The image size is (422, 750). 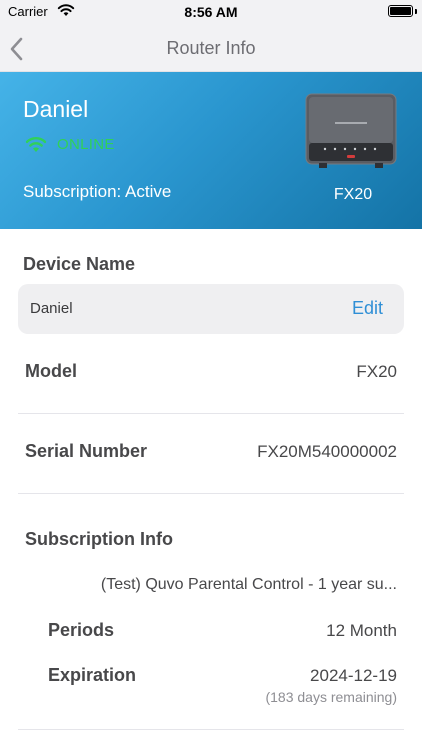 What do you see at coordinates (99, 539) in the screenshot?
I see `subscription-info-label: Subscription Info` at bounding box center [99, 539].